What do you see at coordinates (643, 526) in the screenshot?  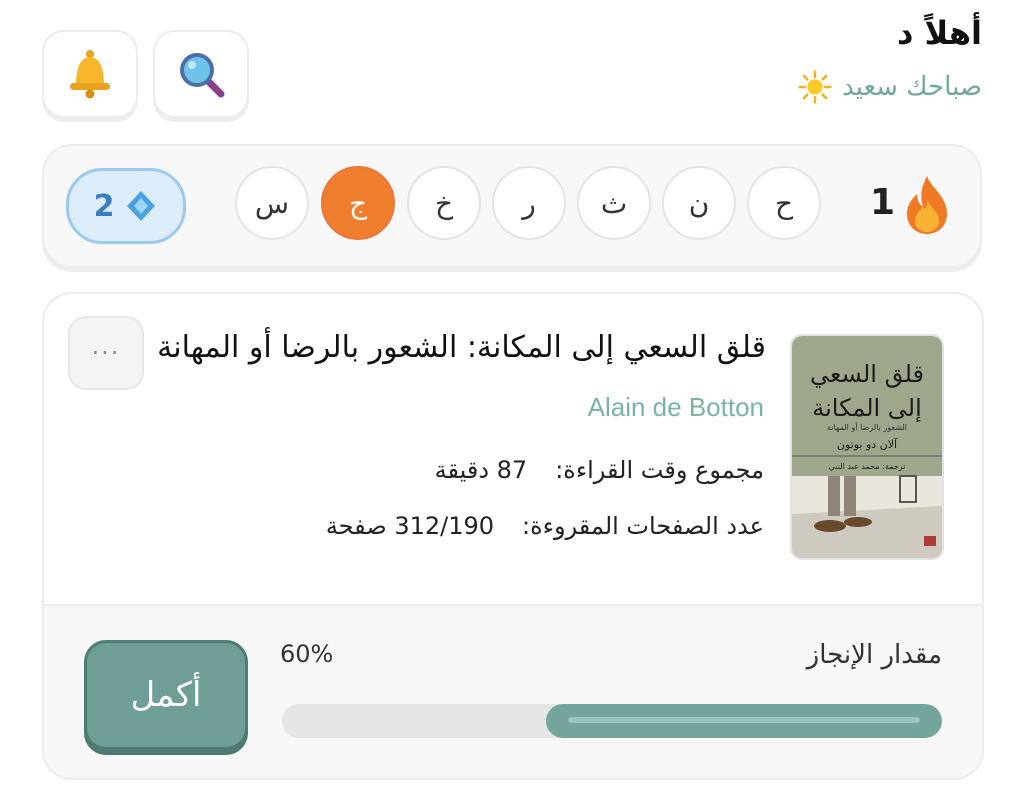 I see `pages-read-label: عدد الصفحات المقروءة:` at bounding box center [643, 526].